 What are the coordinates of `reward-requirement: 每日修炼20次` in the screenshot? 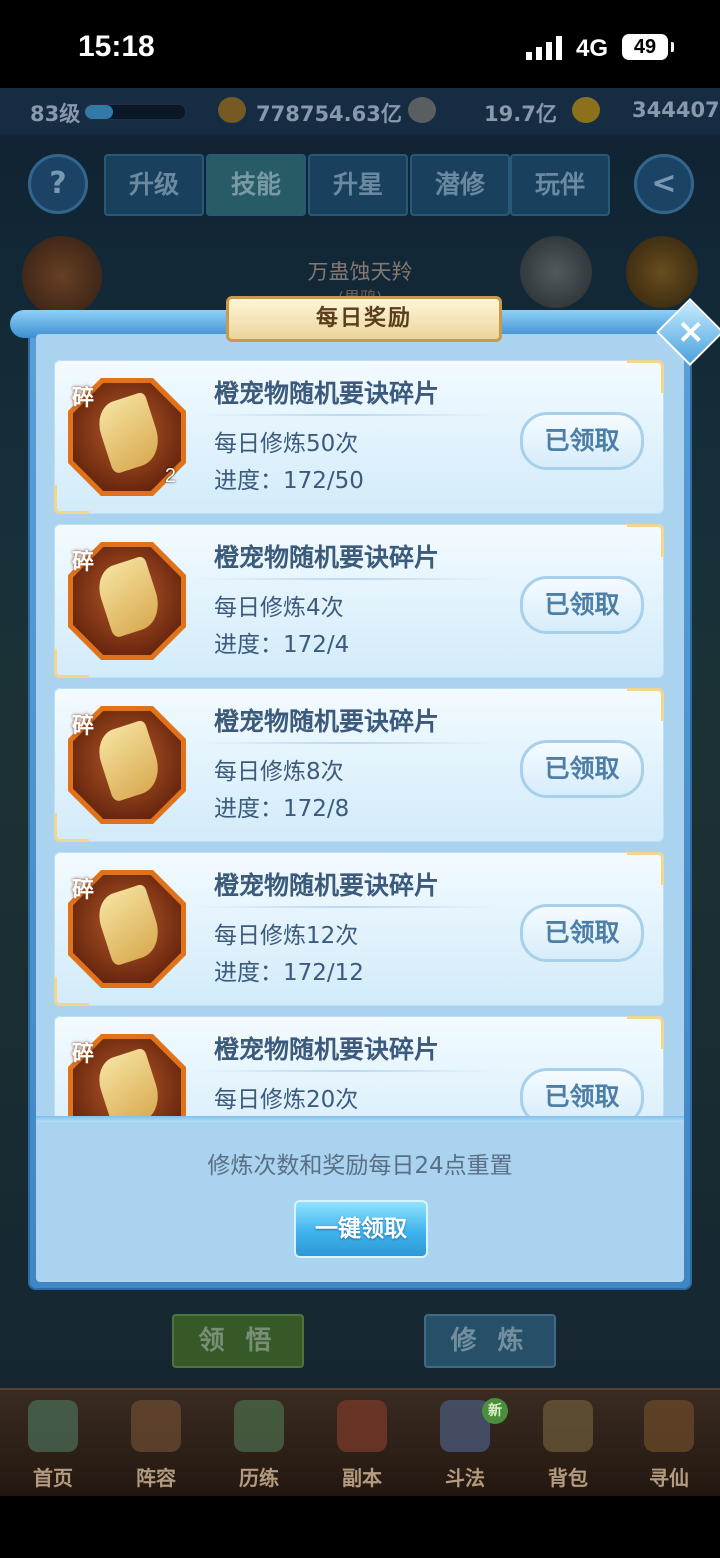 It's located at (286, 1100).